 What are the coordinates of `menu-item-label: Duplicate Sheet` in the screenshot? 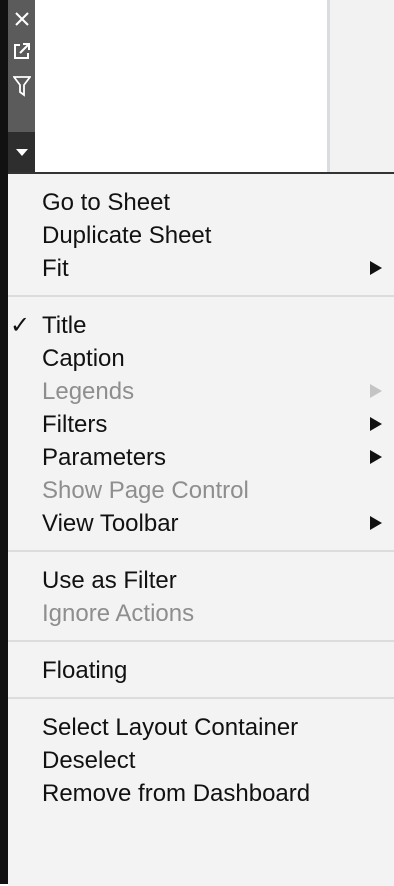 It's located at (127, 235).